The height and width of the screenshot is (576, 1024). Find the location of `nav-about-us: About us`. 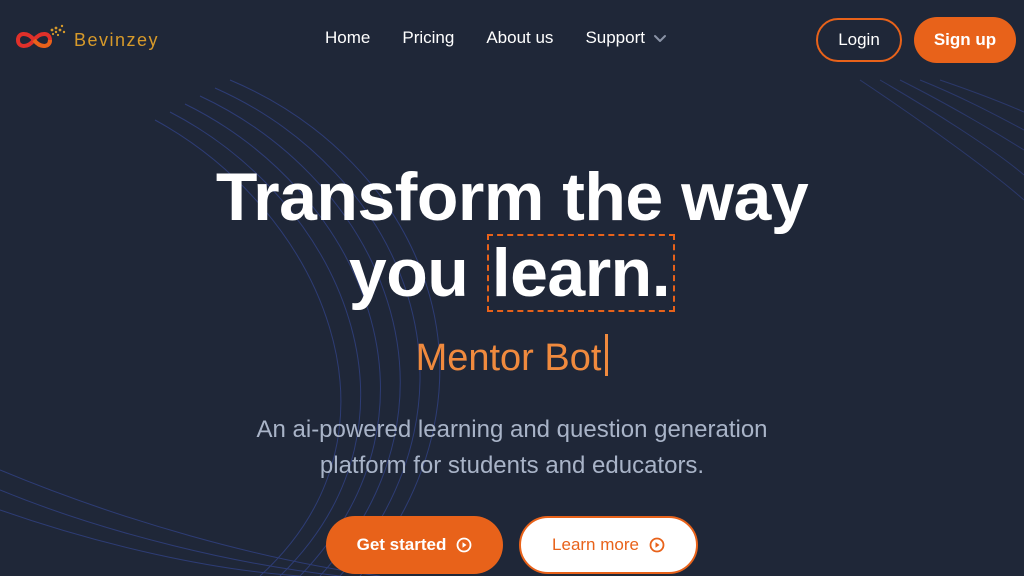

nav-about-us: About us is located at coordinates (519, 38).